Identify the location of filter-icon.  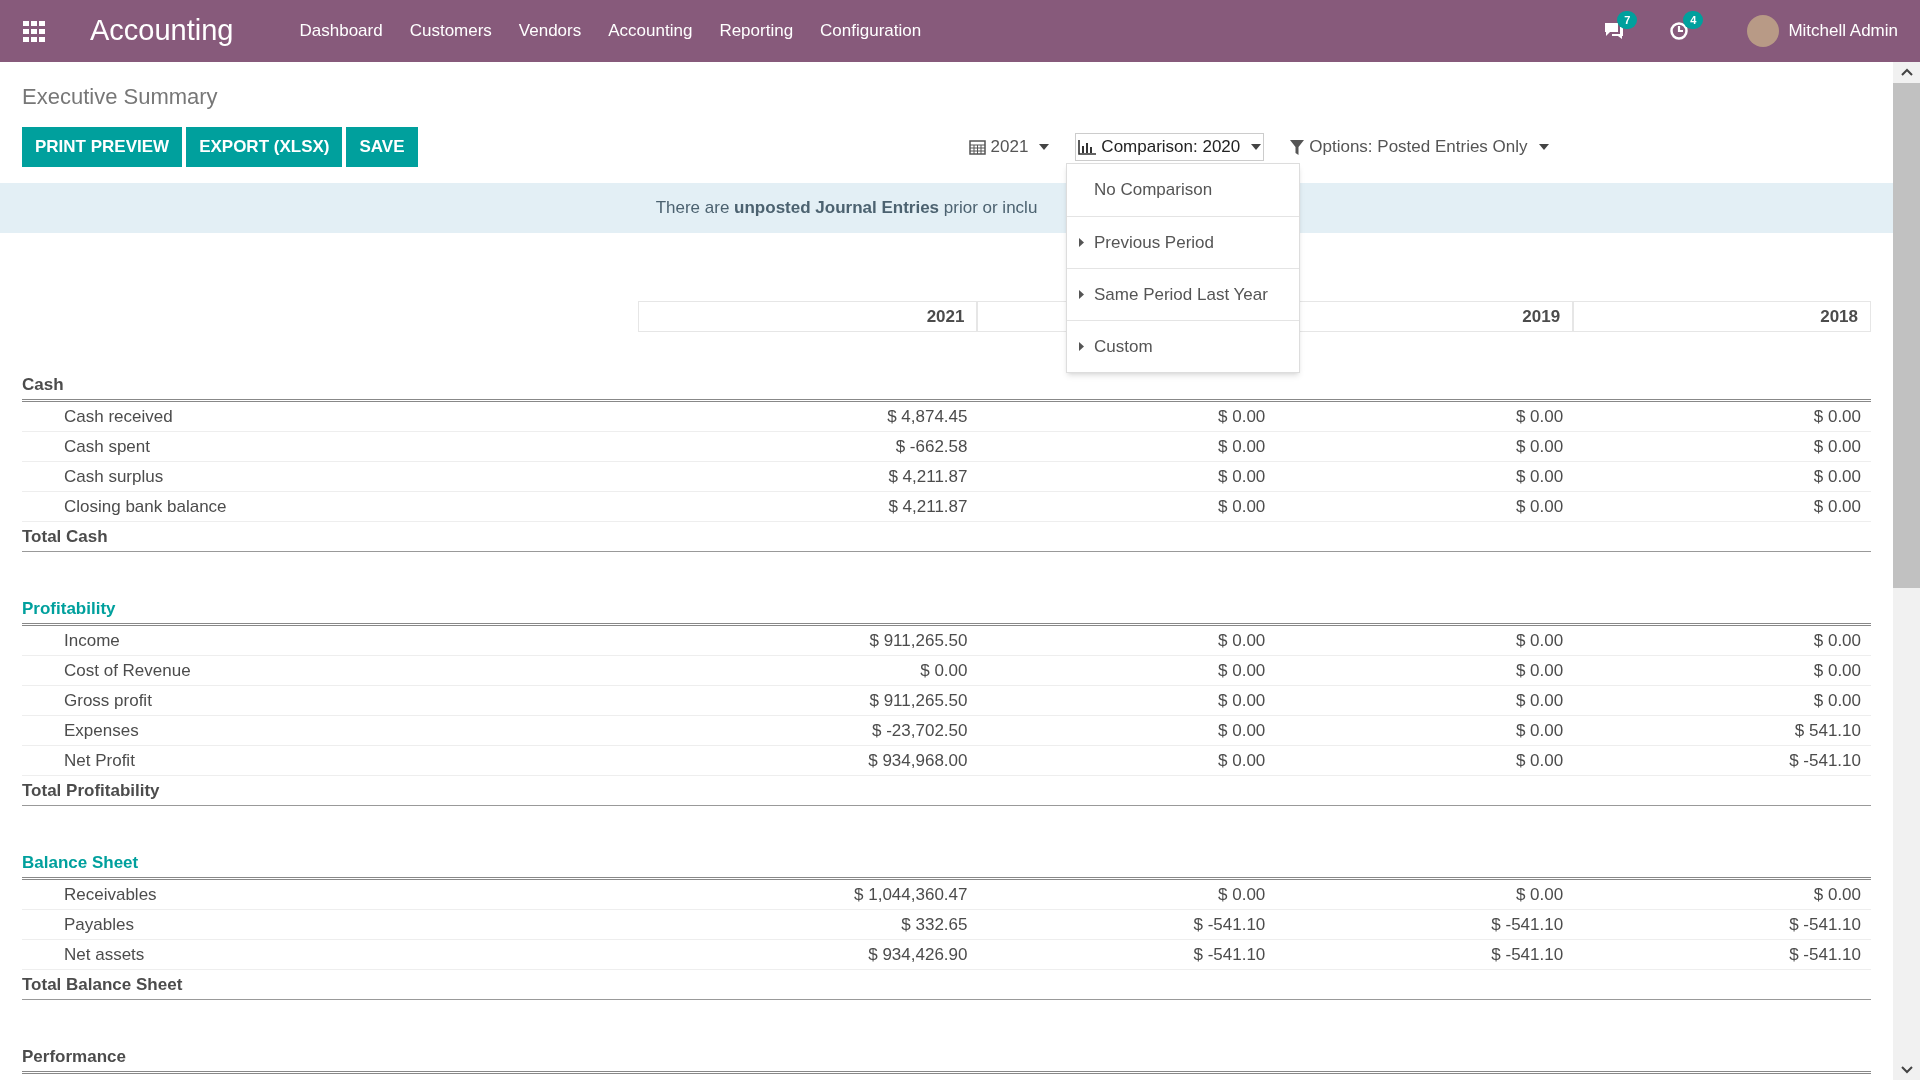
(1297, 147).